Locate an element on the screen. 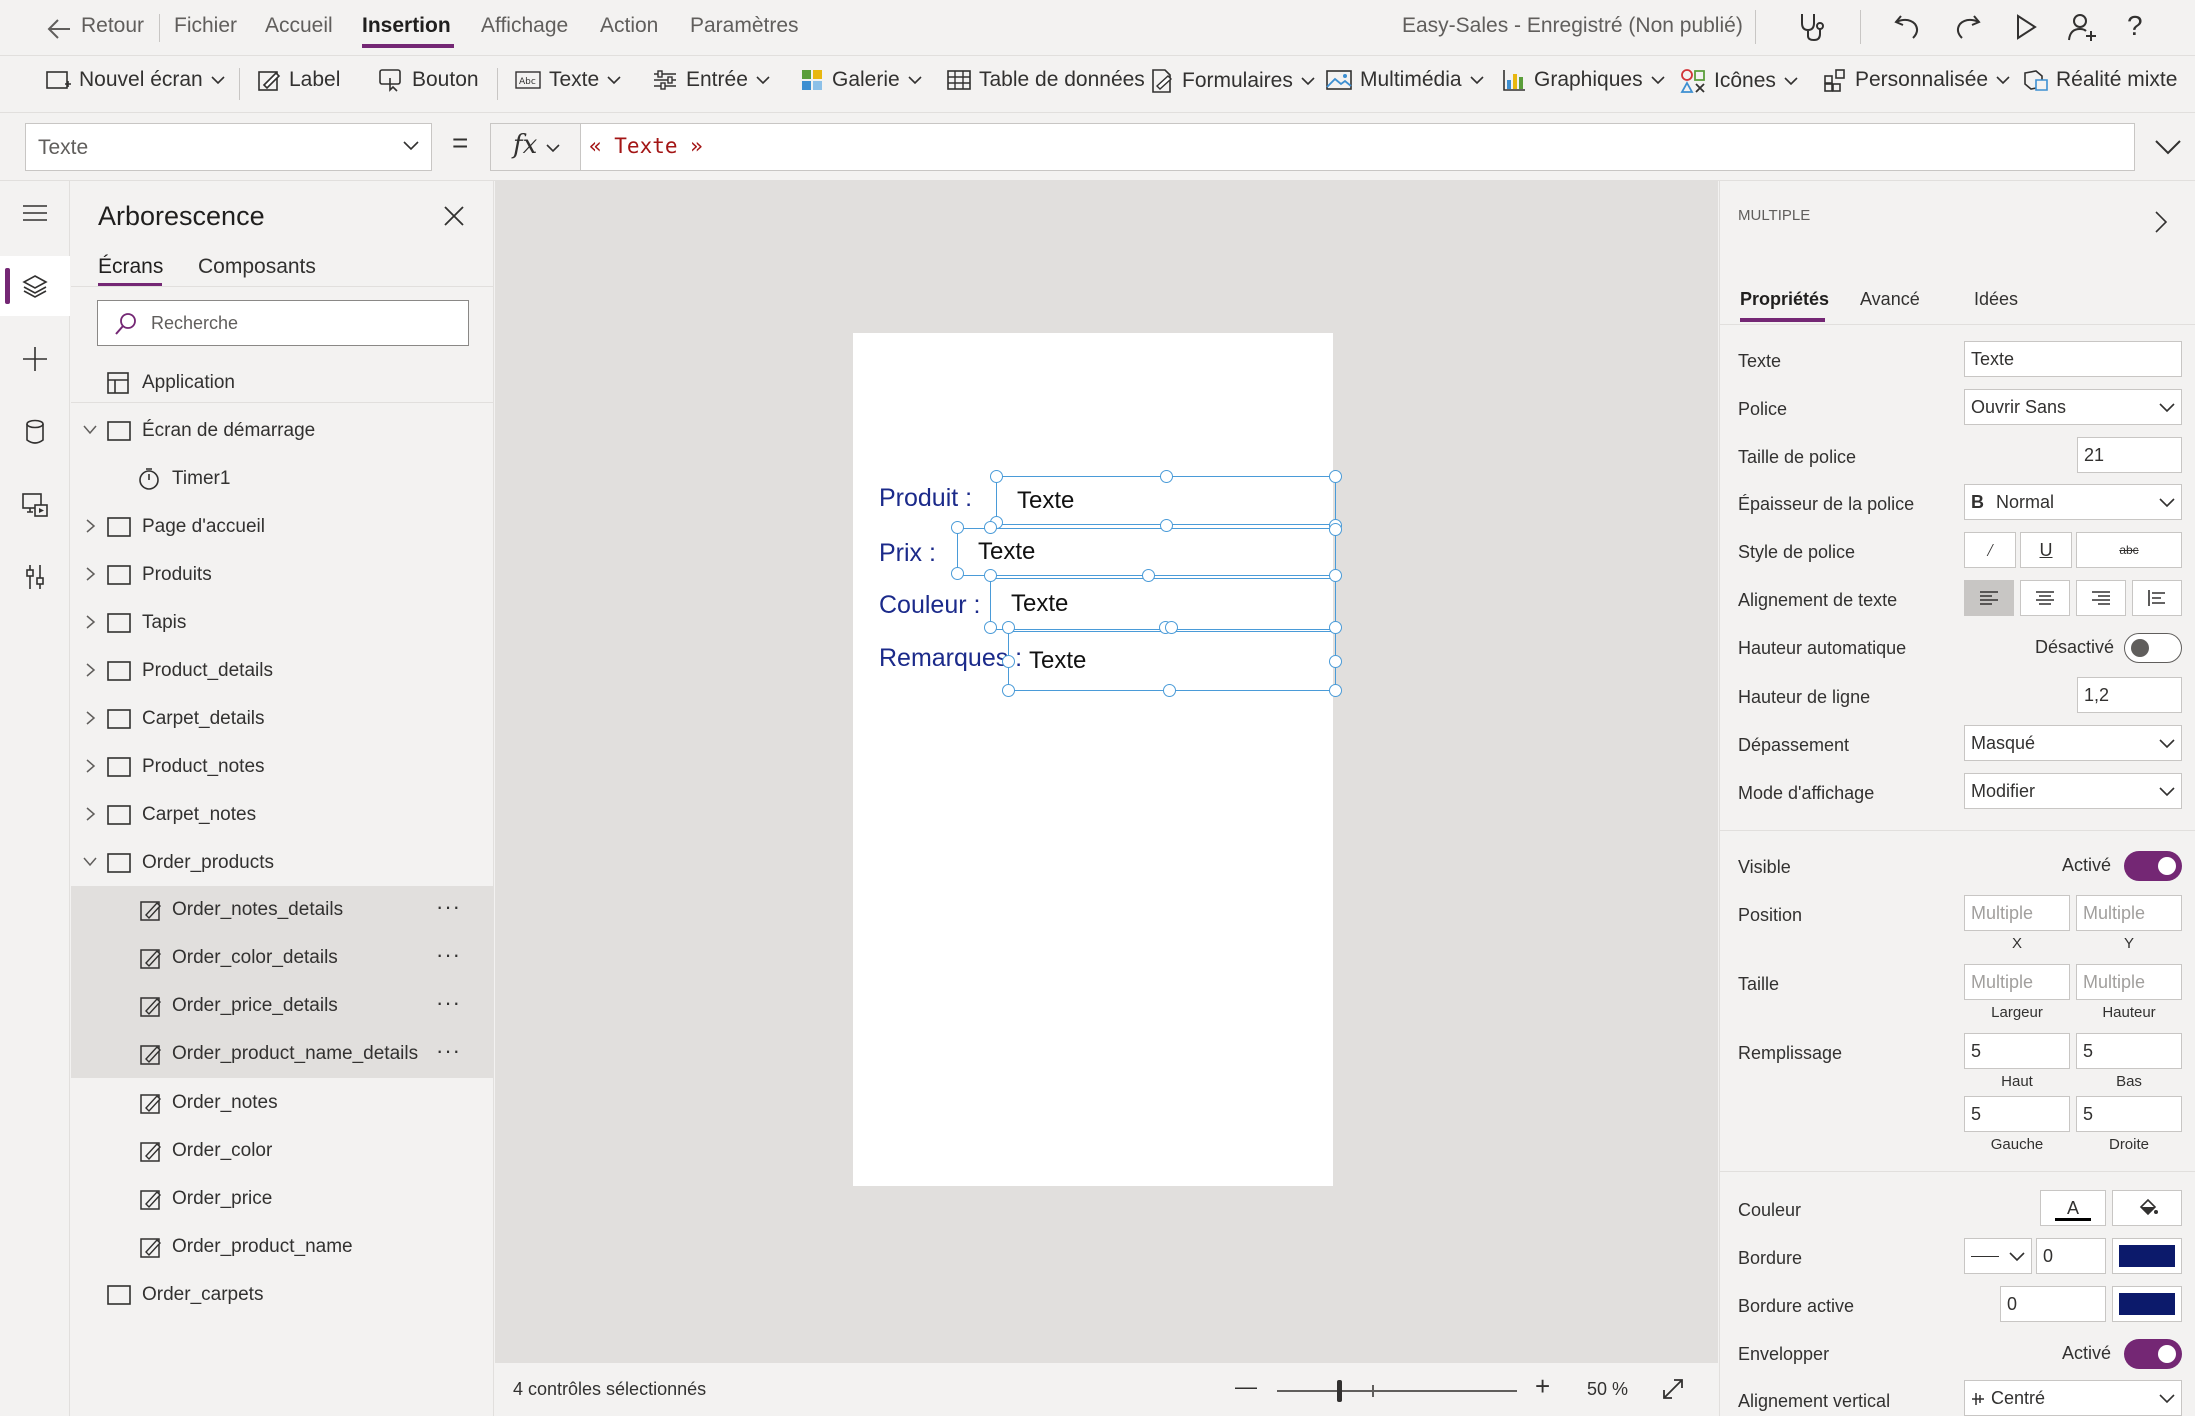 The width and height of the screenshot is (2195, 1416). search-input: Recherche is located at coordinates (283, 323).